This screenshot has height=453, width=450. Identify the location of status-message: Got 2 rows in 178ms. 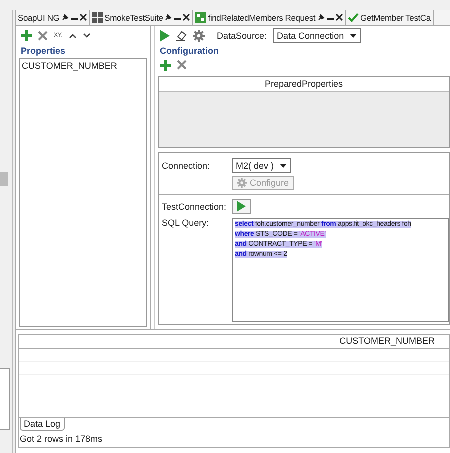
(61, 439).